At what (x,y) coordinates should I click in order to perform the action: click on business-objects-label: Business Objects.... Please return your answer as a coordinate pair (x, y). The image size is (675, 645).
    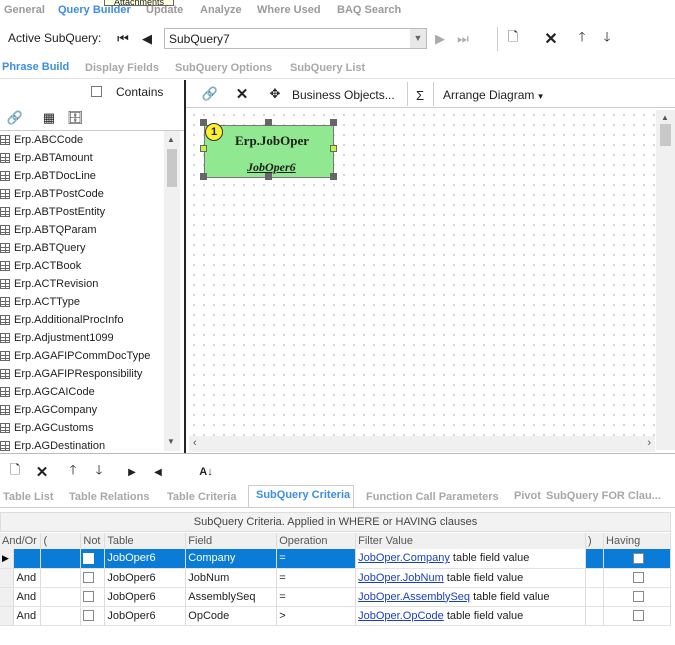
    Looking at the image, I should click on (343, 95).